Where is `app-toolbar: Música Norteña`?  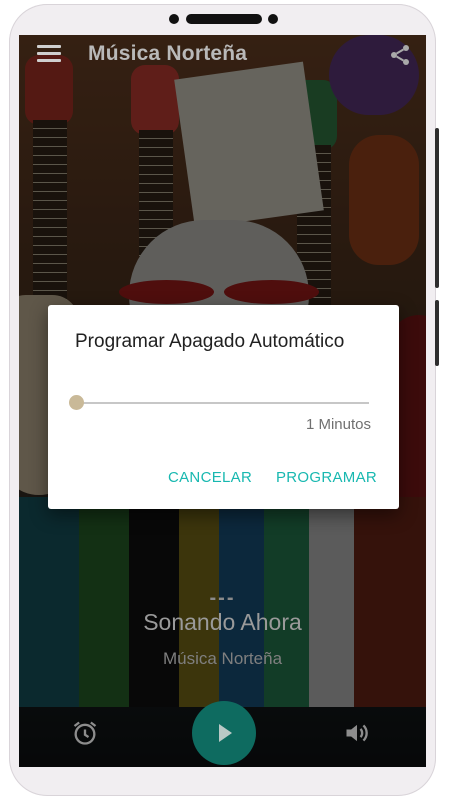 app-toolbar: Música Norteña is located at coordinates (222, 55).